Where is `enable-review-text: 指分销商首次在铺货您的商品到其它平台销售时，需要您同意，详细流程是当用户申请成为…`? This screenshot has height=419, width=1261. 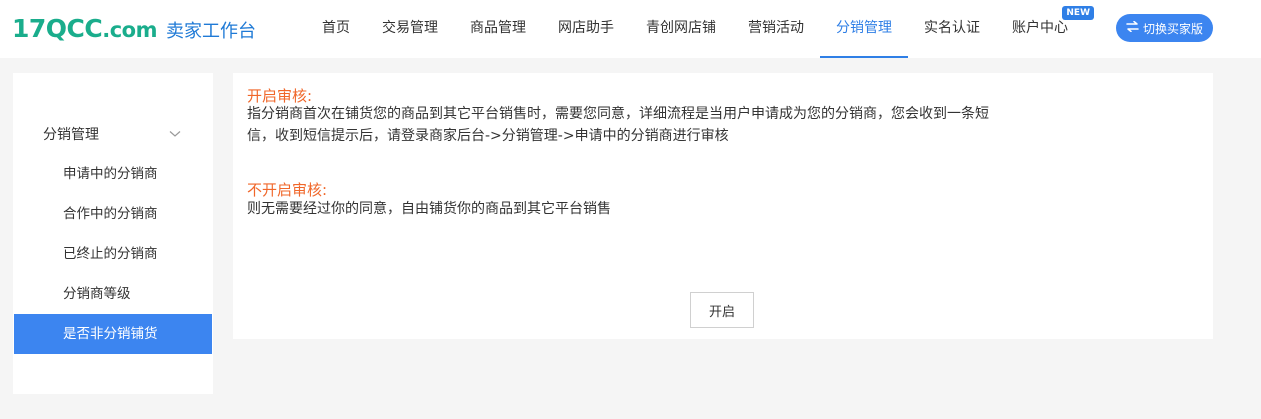 enable-review-text: 指分销商首次在铺货您的商品到其它平台销售时，需要您同意，详细流程是当用户申请成为… is located at coordinates (652, 125).